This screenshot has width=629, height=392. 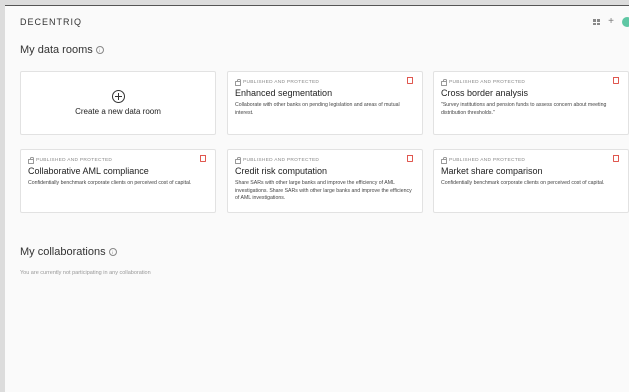 I want to click on app-logo: DECENTRIQ, so click(x=51, y=22).